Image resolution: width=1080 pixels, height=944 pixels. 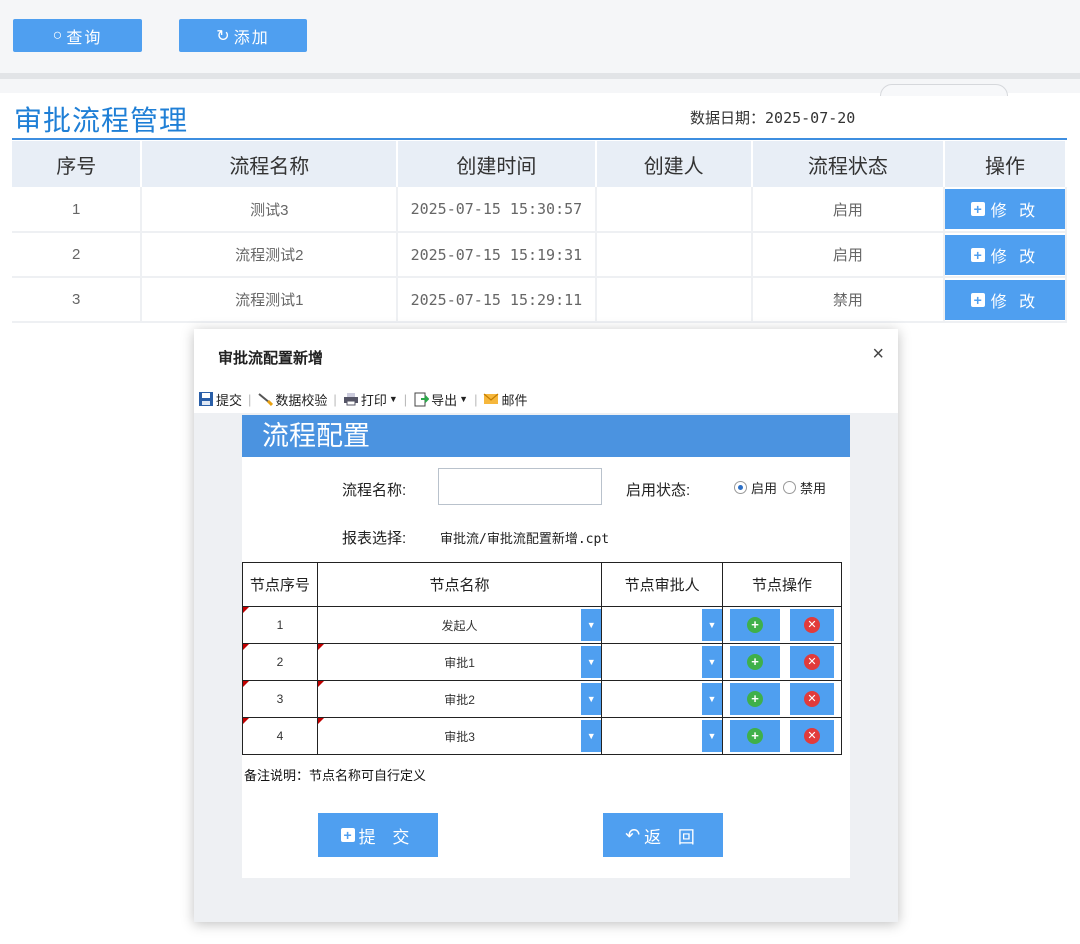 I want to click on status-radio-disabled: 禁用, so click(x=804, y=487).